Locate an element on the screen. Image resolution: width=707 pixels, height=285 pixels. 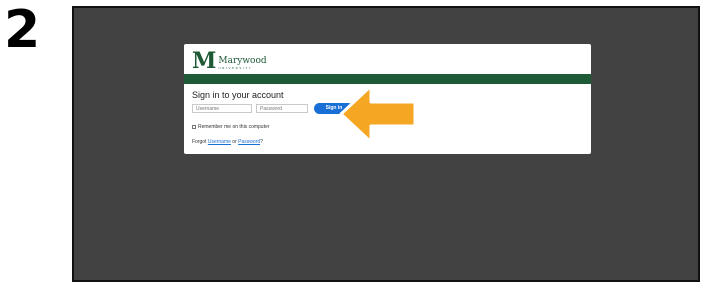
remember-me: Remember me on this computer is located at coordinates (230, 127).